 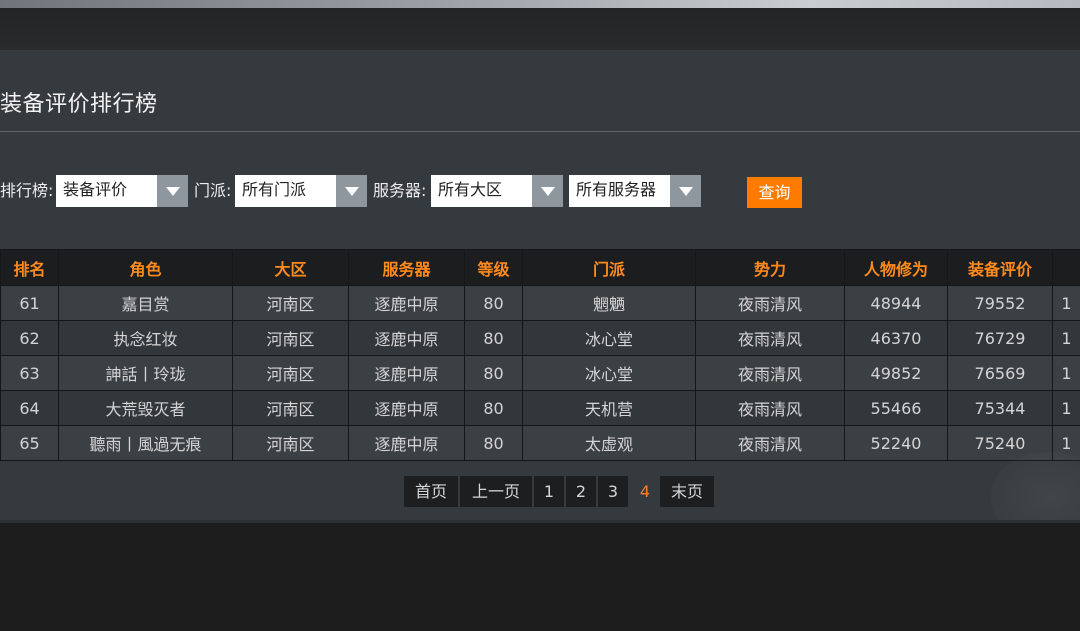 I want to click on cell-equip-score: 75240, so click(x=1000, y=443).